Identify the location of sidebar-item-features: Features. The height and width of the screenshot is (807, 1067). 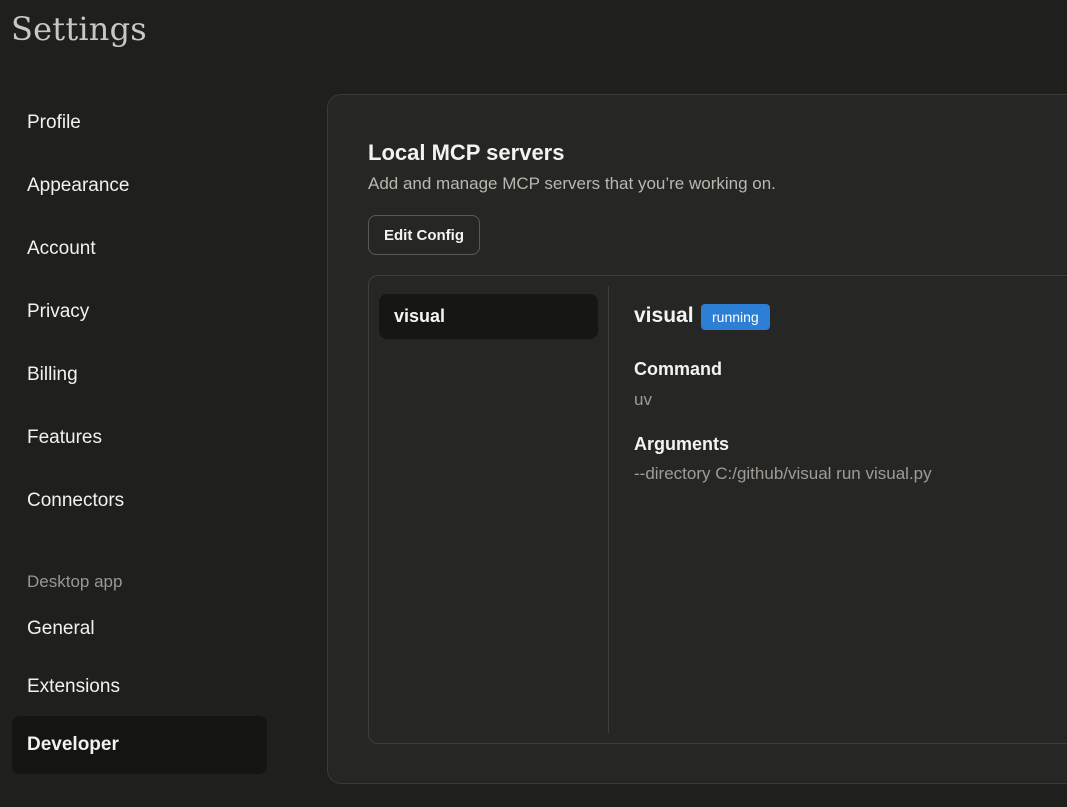
(139, 438).